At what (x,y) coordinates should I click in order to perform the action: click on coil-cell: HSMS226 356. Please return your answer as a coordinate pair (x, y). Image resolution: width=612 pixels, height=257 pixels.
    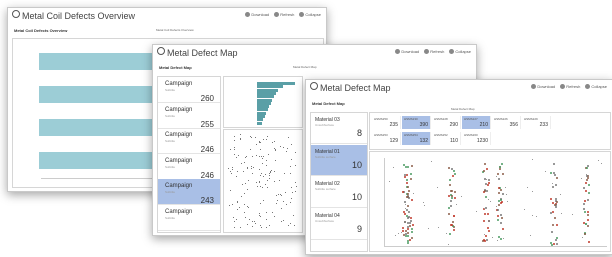
    Looking at the image, I should click on (506, 122).